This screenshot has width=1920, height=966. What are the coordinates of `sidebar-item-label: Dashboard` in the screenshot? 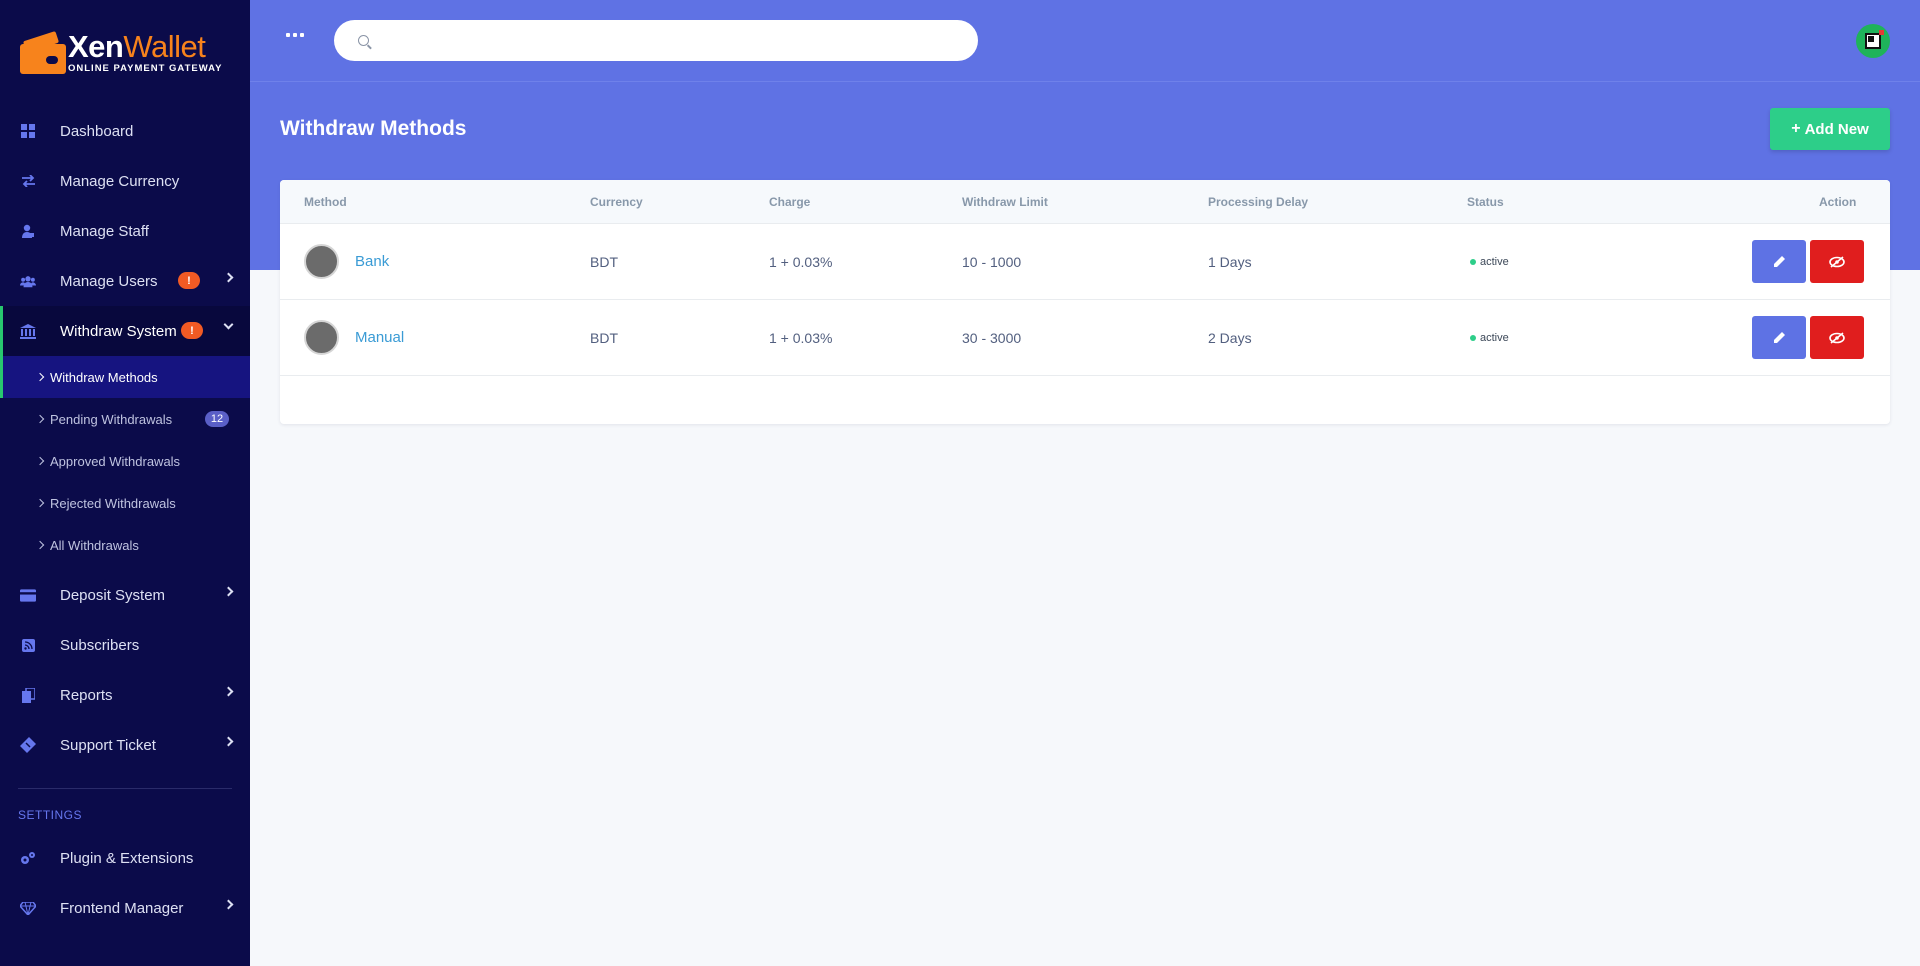 It's located at (97, 131).